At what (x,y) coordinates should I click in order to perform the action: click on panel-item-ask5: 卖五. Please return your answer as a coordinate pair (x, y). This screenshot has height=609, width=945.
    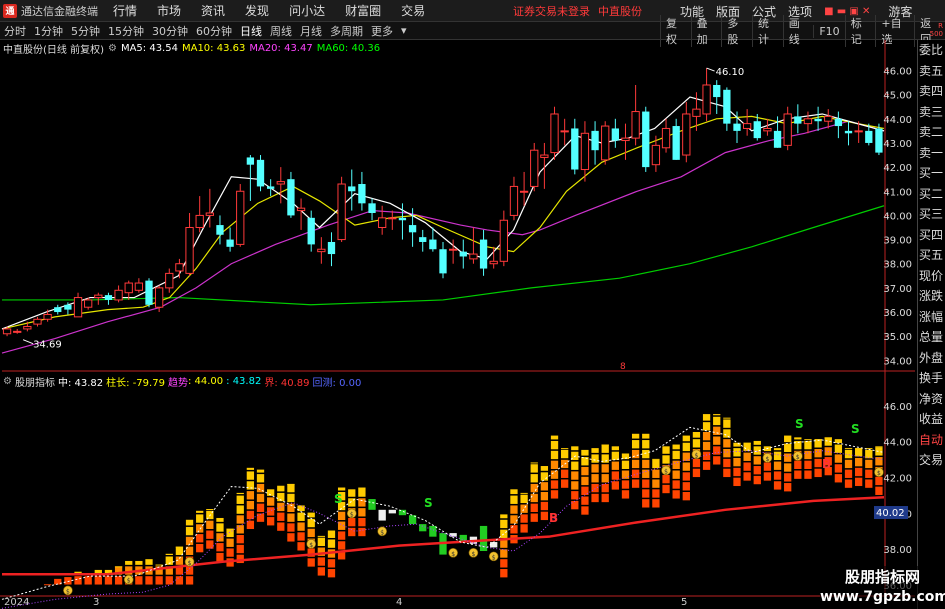
    Looking at the image, I should click on (931, 71).